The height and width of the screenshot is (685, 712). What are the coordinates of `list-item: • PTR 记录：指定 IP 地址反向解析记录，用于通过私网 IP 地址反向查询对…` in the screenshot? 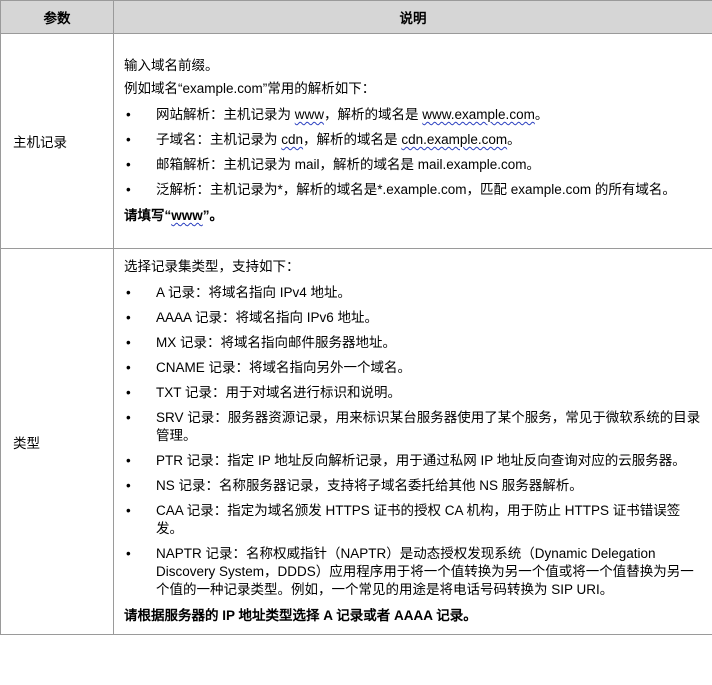 It's located at (406, 460).